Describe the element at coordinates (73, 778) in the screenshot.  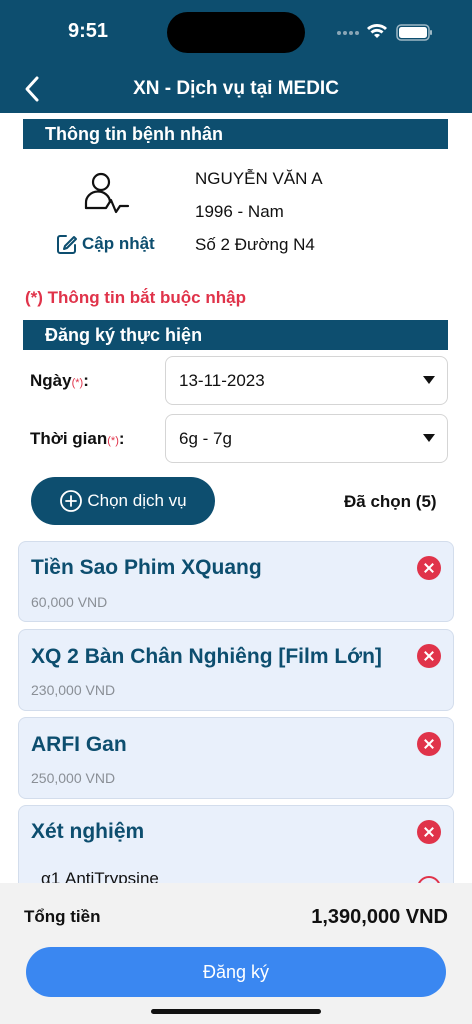
I see `service-price: 250,000 VND` at that location.